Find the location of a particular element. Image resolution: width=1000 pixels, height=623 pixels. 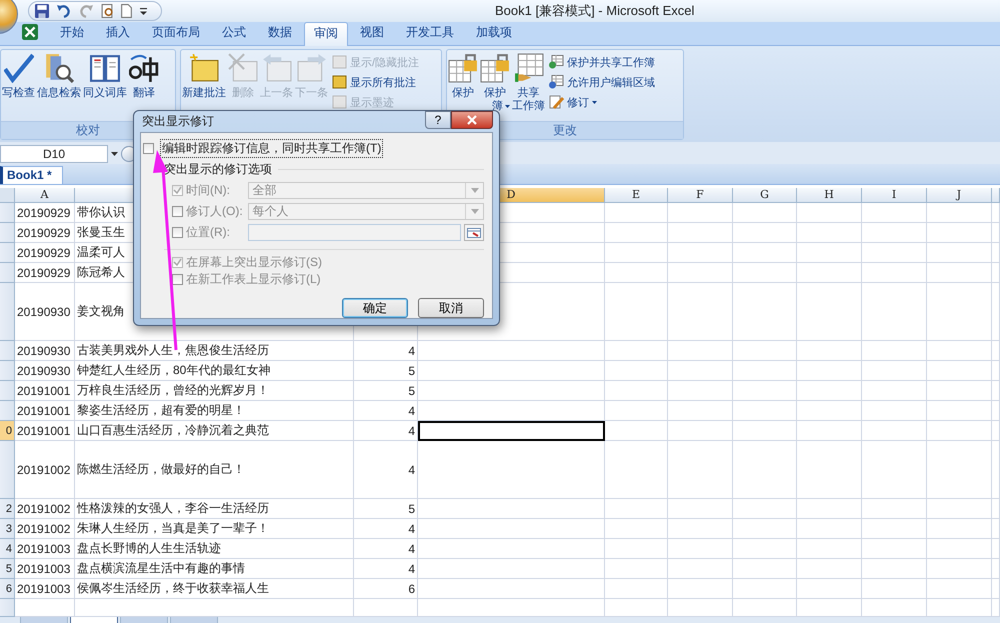

group-label: 校对 is located at coordinates (88, 130).